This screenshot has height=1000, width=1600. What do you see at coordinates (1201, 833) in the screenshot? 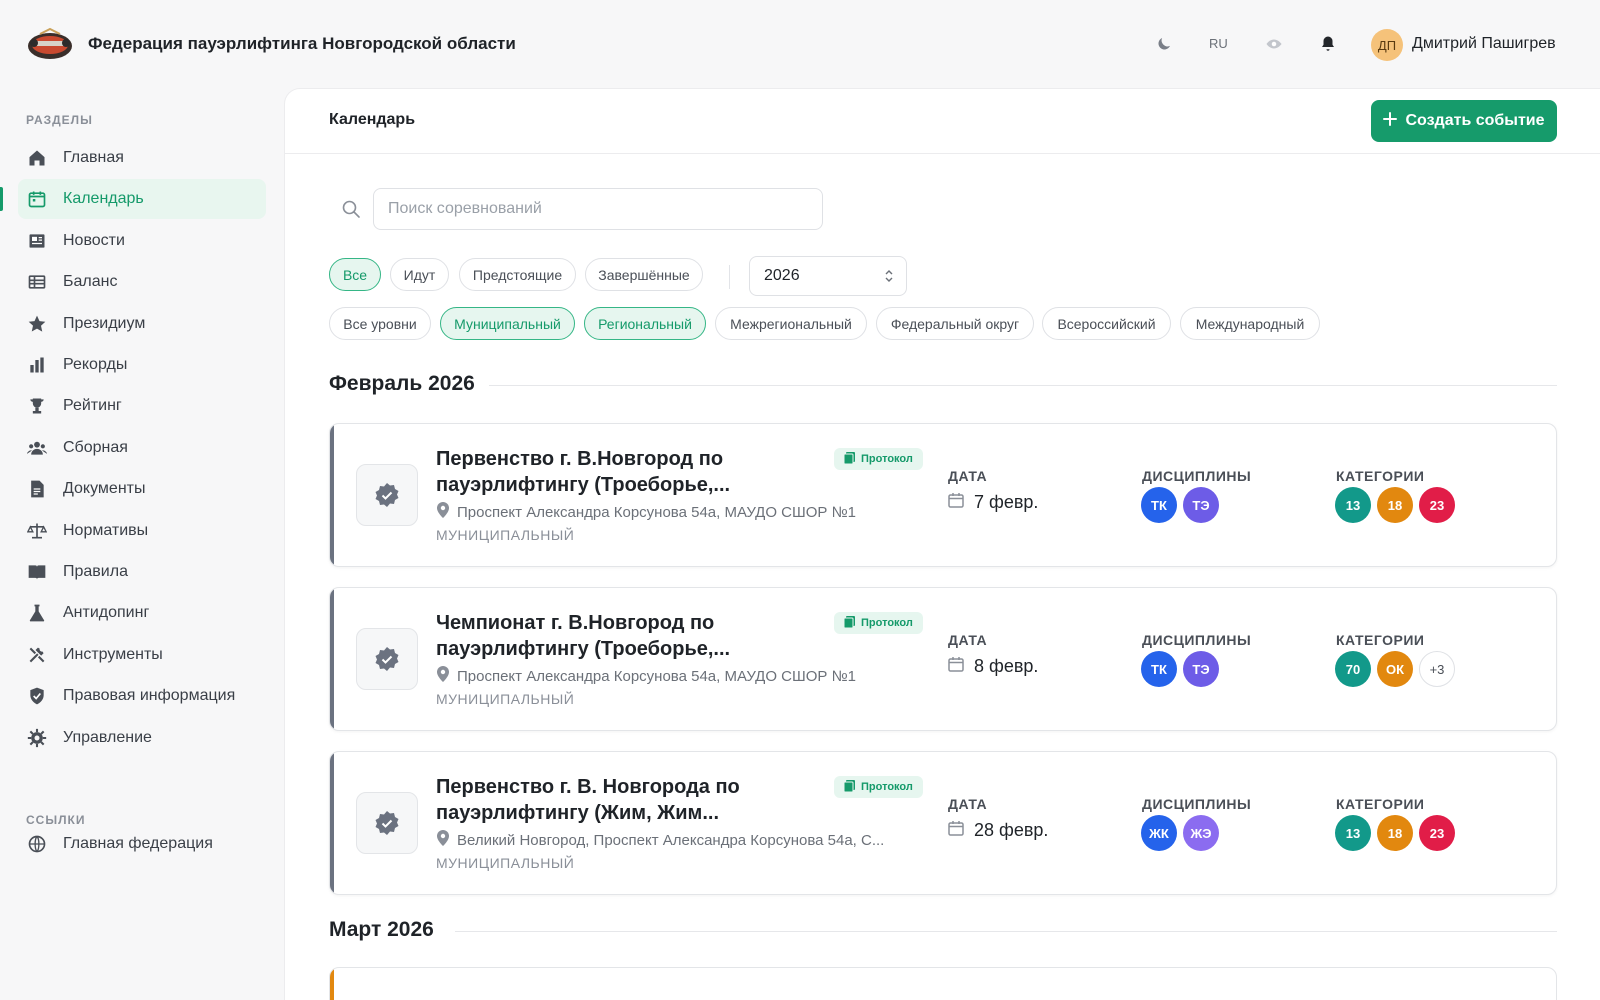
I see `discipline-badge: ЖЭ` at bounding box center [1201, 833].